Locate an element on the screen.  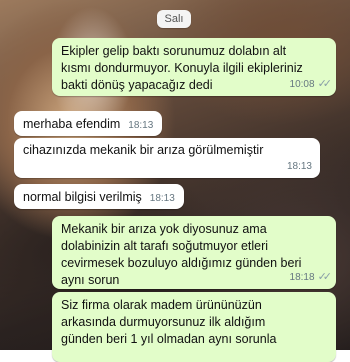
message-time: 10:08 is located at coordinates (302, 84).